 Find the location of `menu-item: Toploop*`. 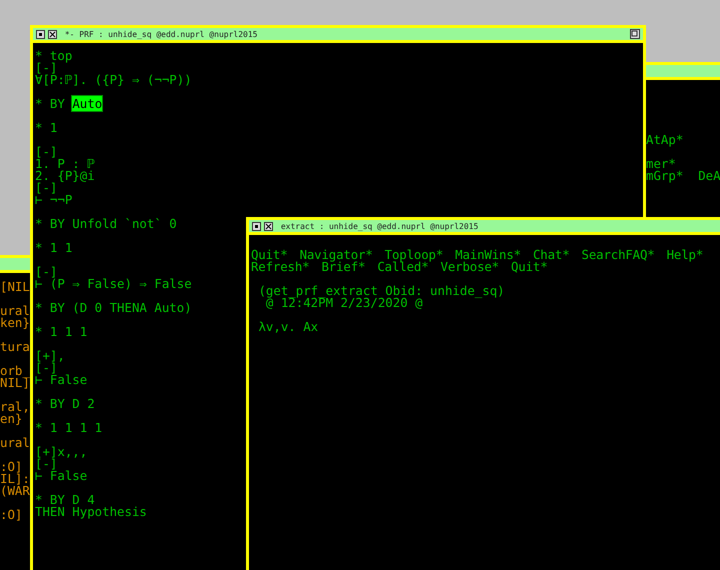

menu-item: Toploop* is located at coordinates (414, 255).